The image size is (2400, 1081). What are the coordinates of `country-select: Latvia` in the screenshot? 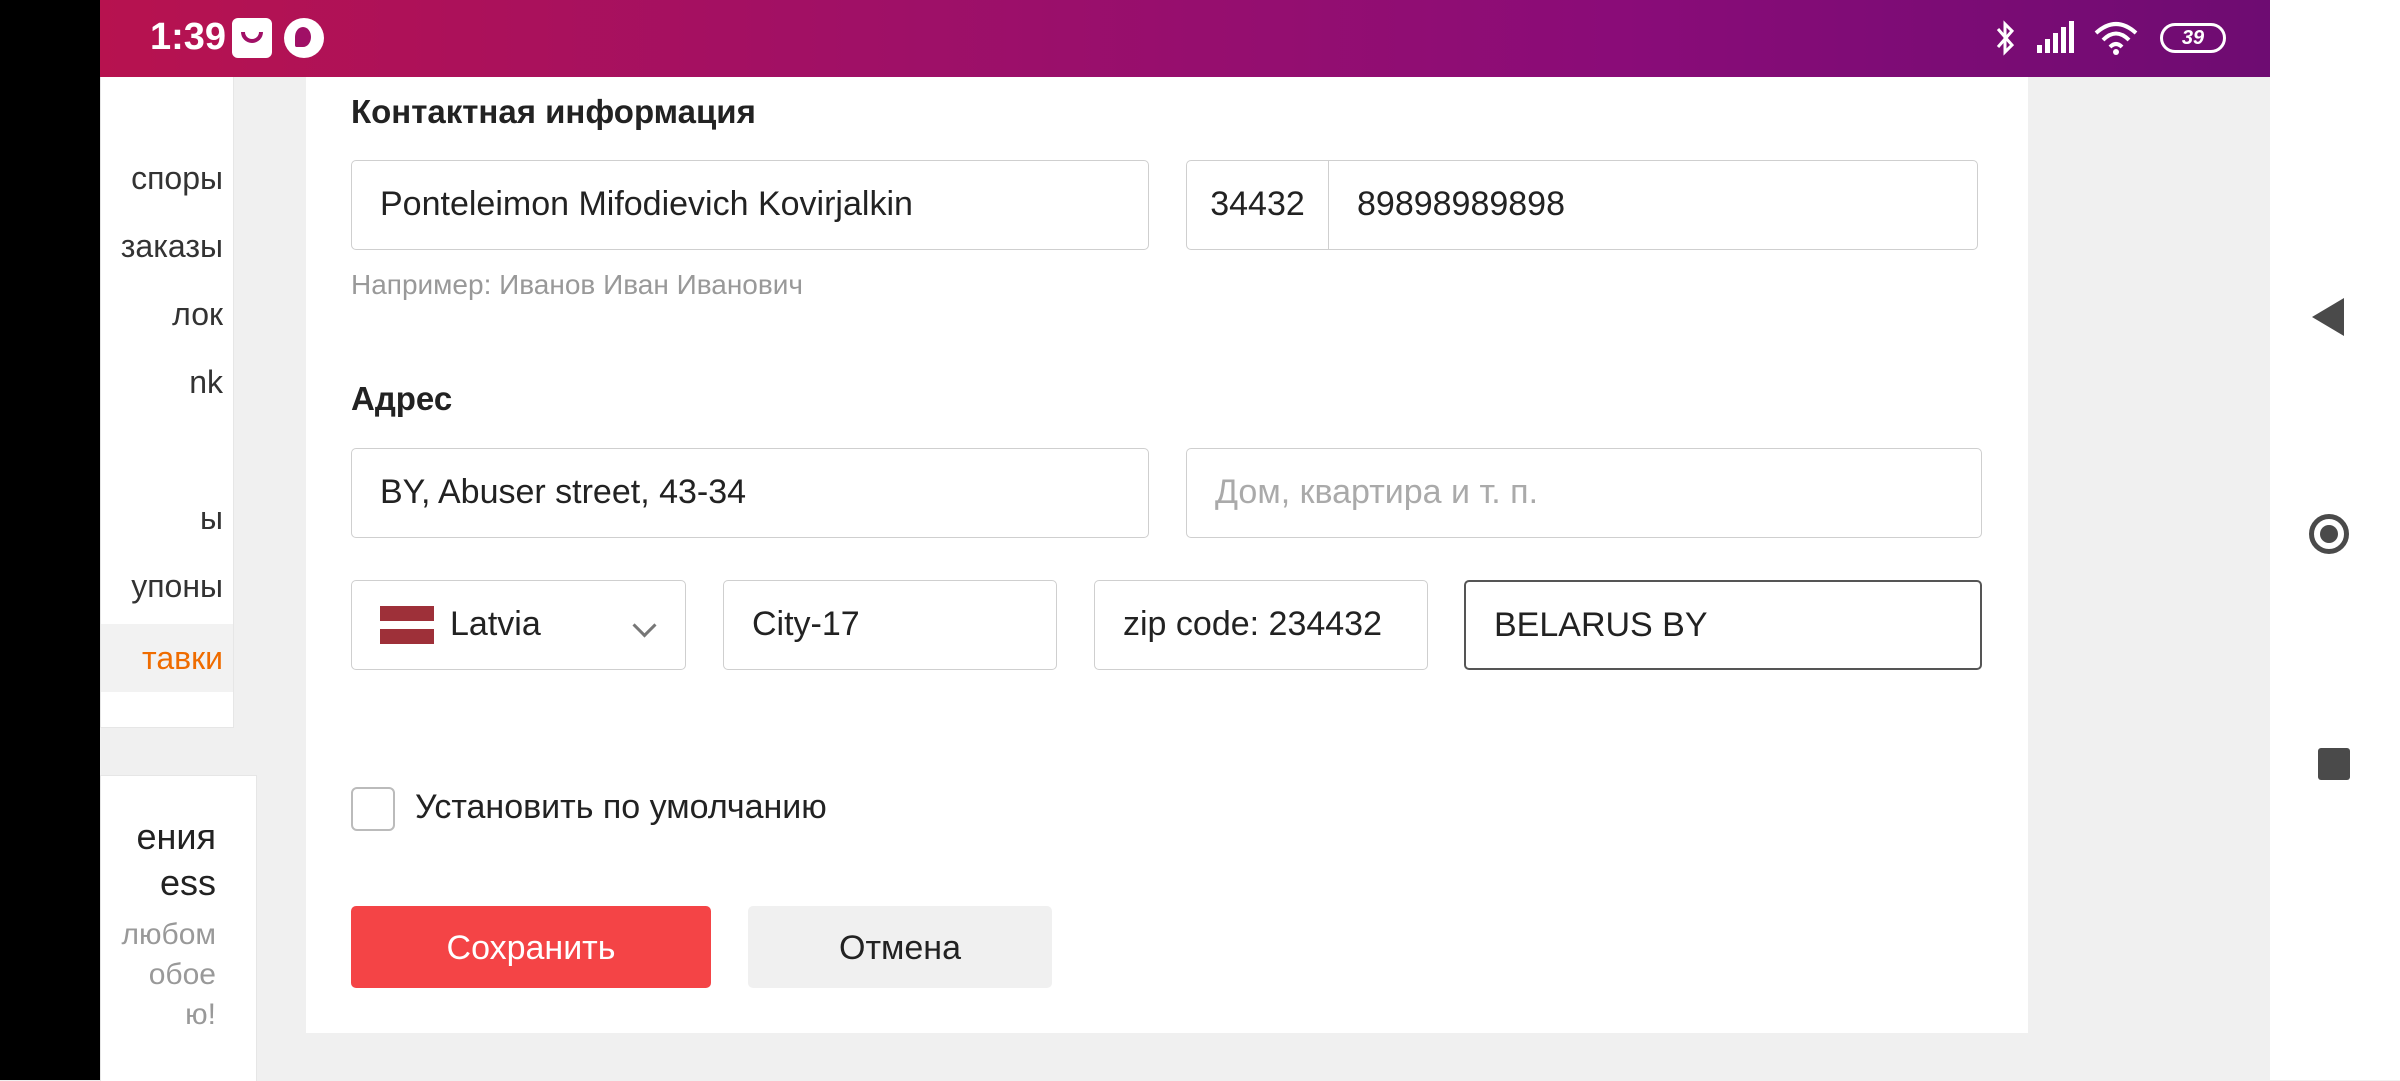 It's located at (518, 625).